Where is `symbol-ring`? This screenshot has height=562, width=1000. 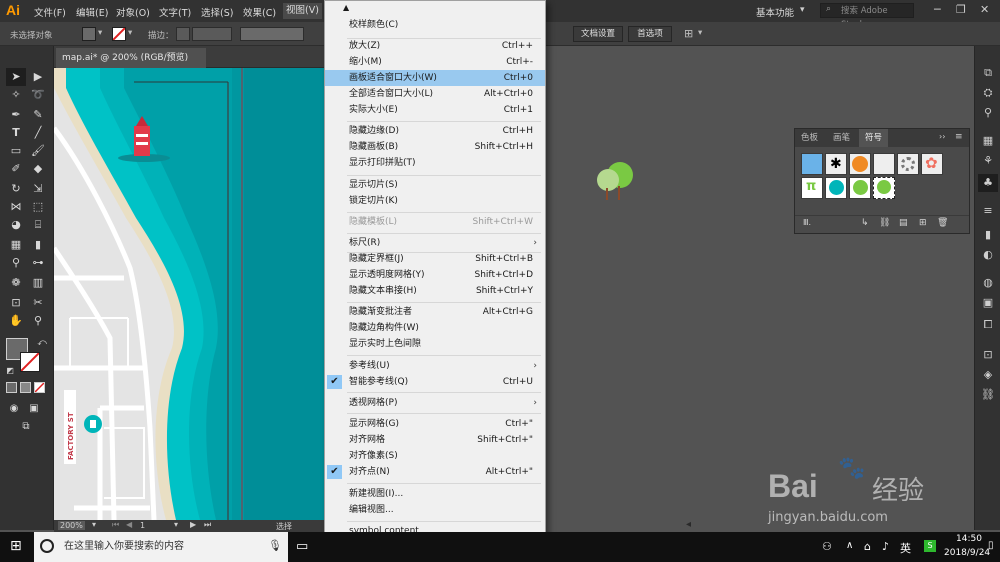 symbol-ring is located at coordinates (908, 164).